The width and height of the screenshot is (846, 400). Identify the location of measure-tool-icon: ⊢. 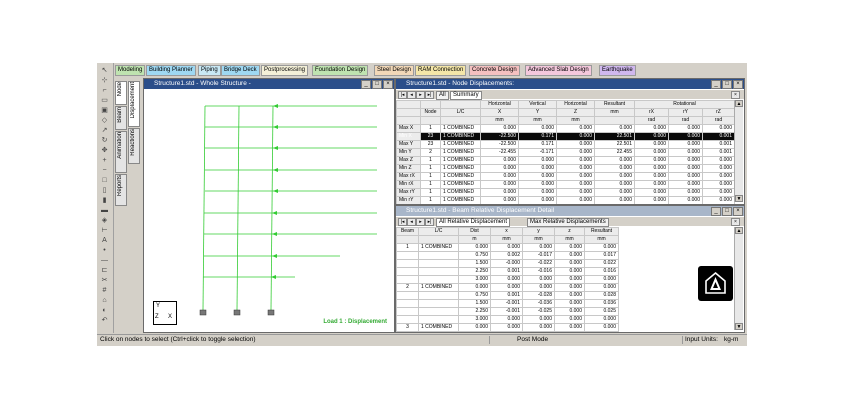
(104, 230).